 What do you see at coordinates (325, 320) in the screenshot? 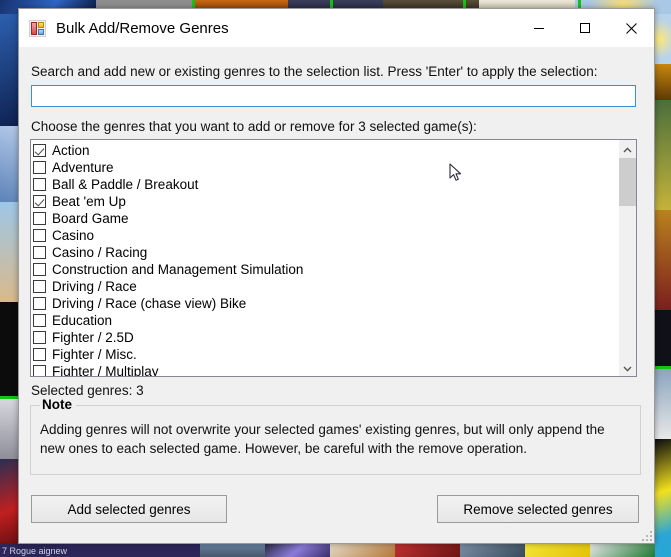
I see `genre-list-item: Education` at bounding box center [325, 320].